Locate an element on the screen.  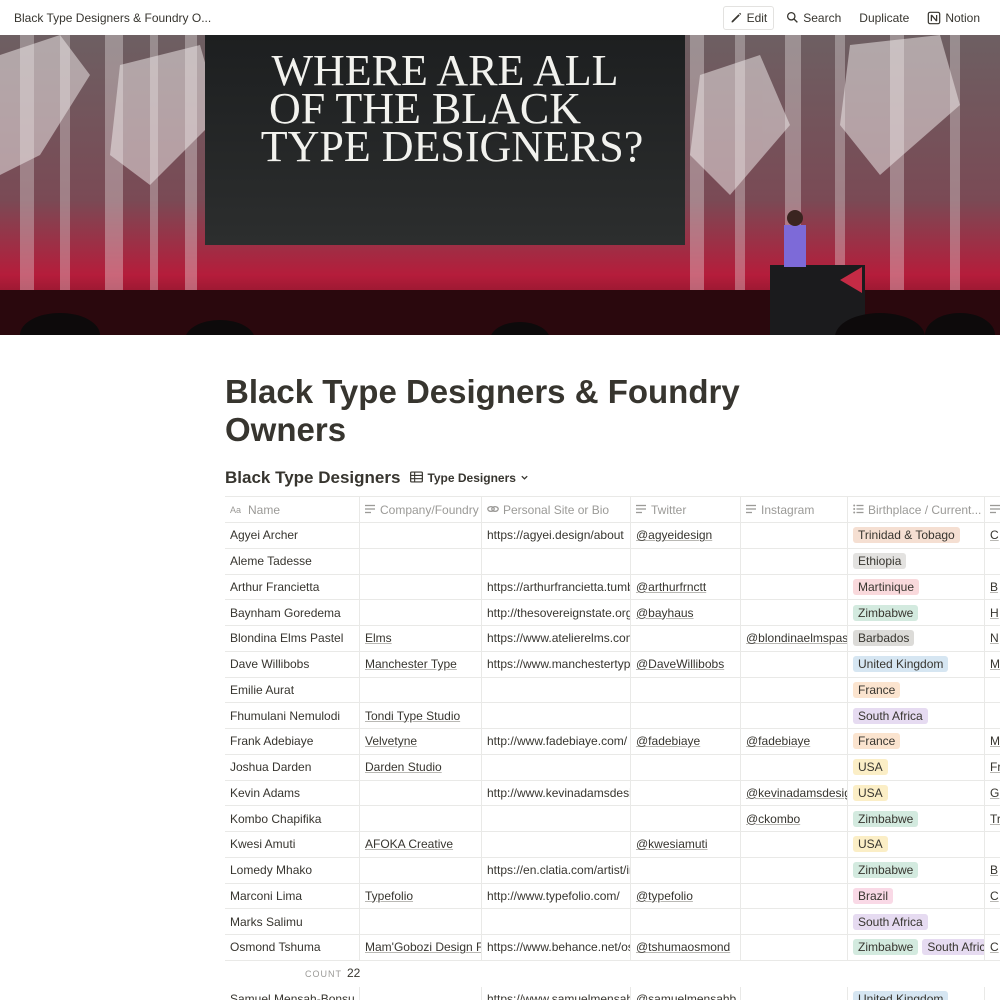
table-row: Emilie Aurat France is located at coordinates (612, 690).